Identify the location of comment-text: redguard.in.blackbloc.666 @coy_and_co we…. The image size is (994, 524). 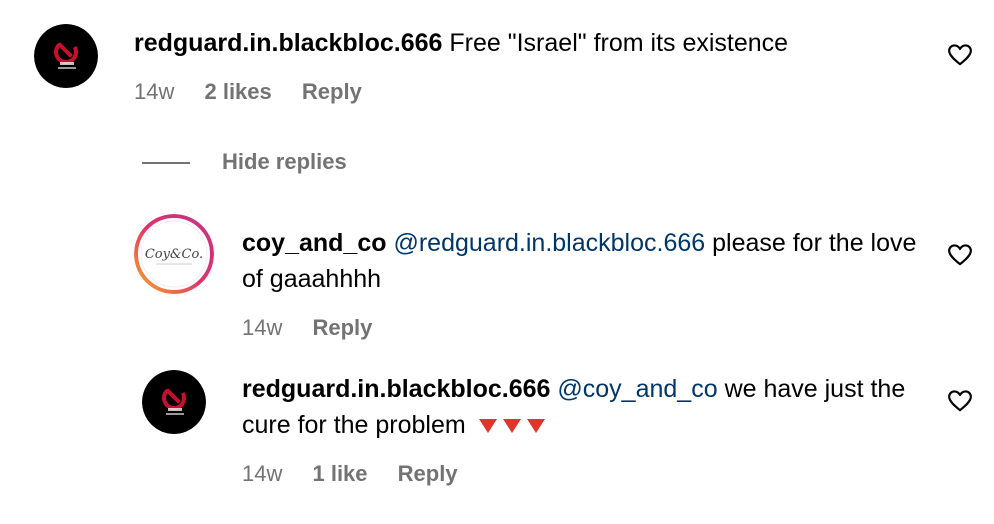
(582, 407).